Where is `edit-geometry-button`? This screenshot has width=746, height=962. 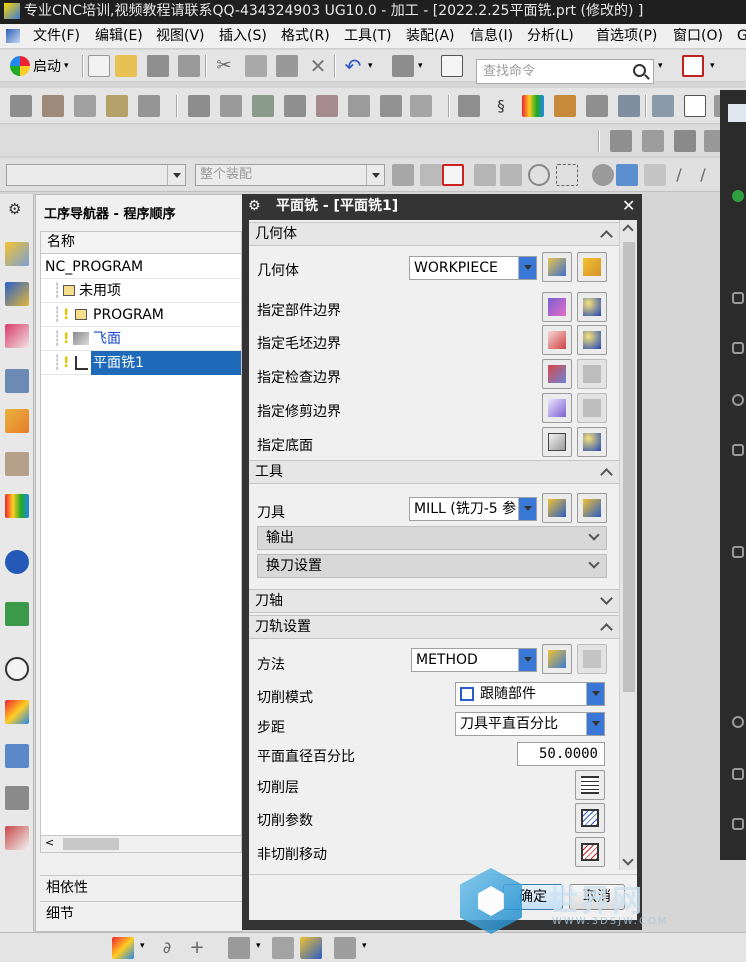 edit-geometry-button is located at coordinates (592, 267).